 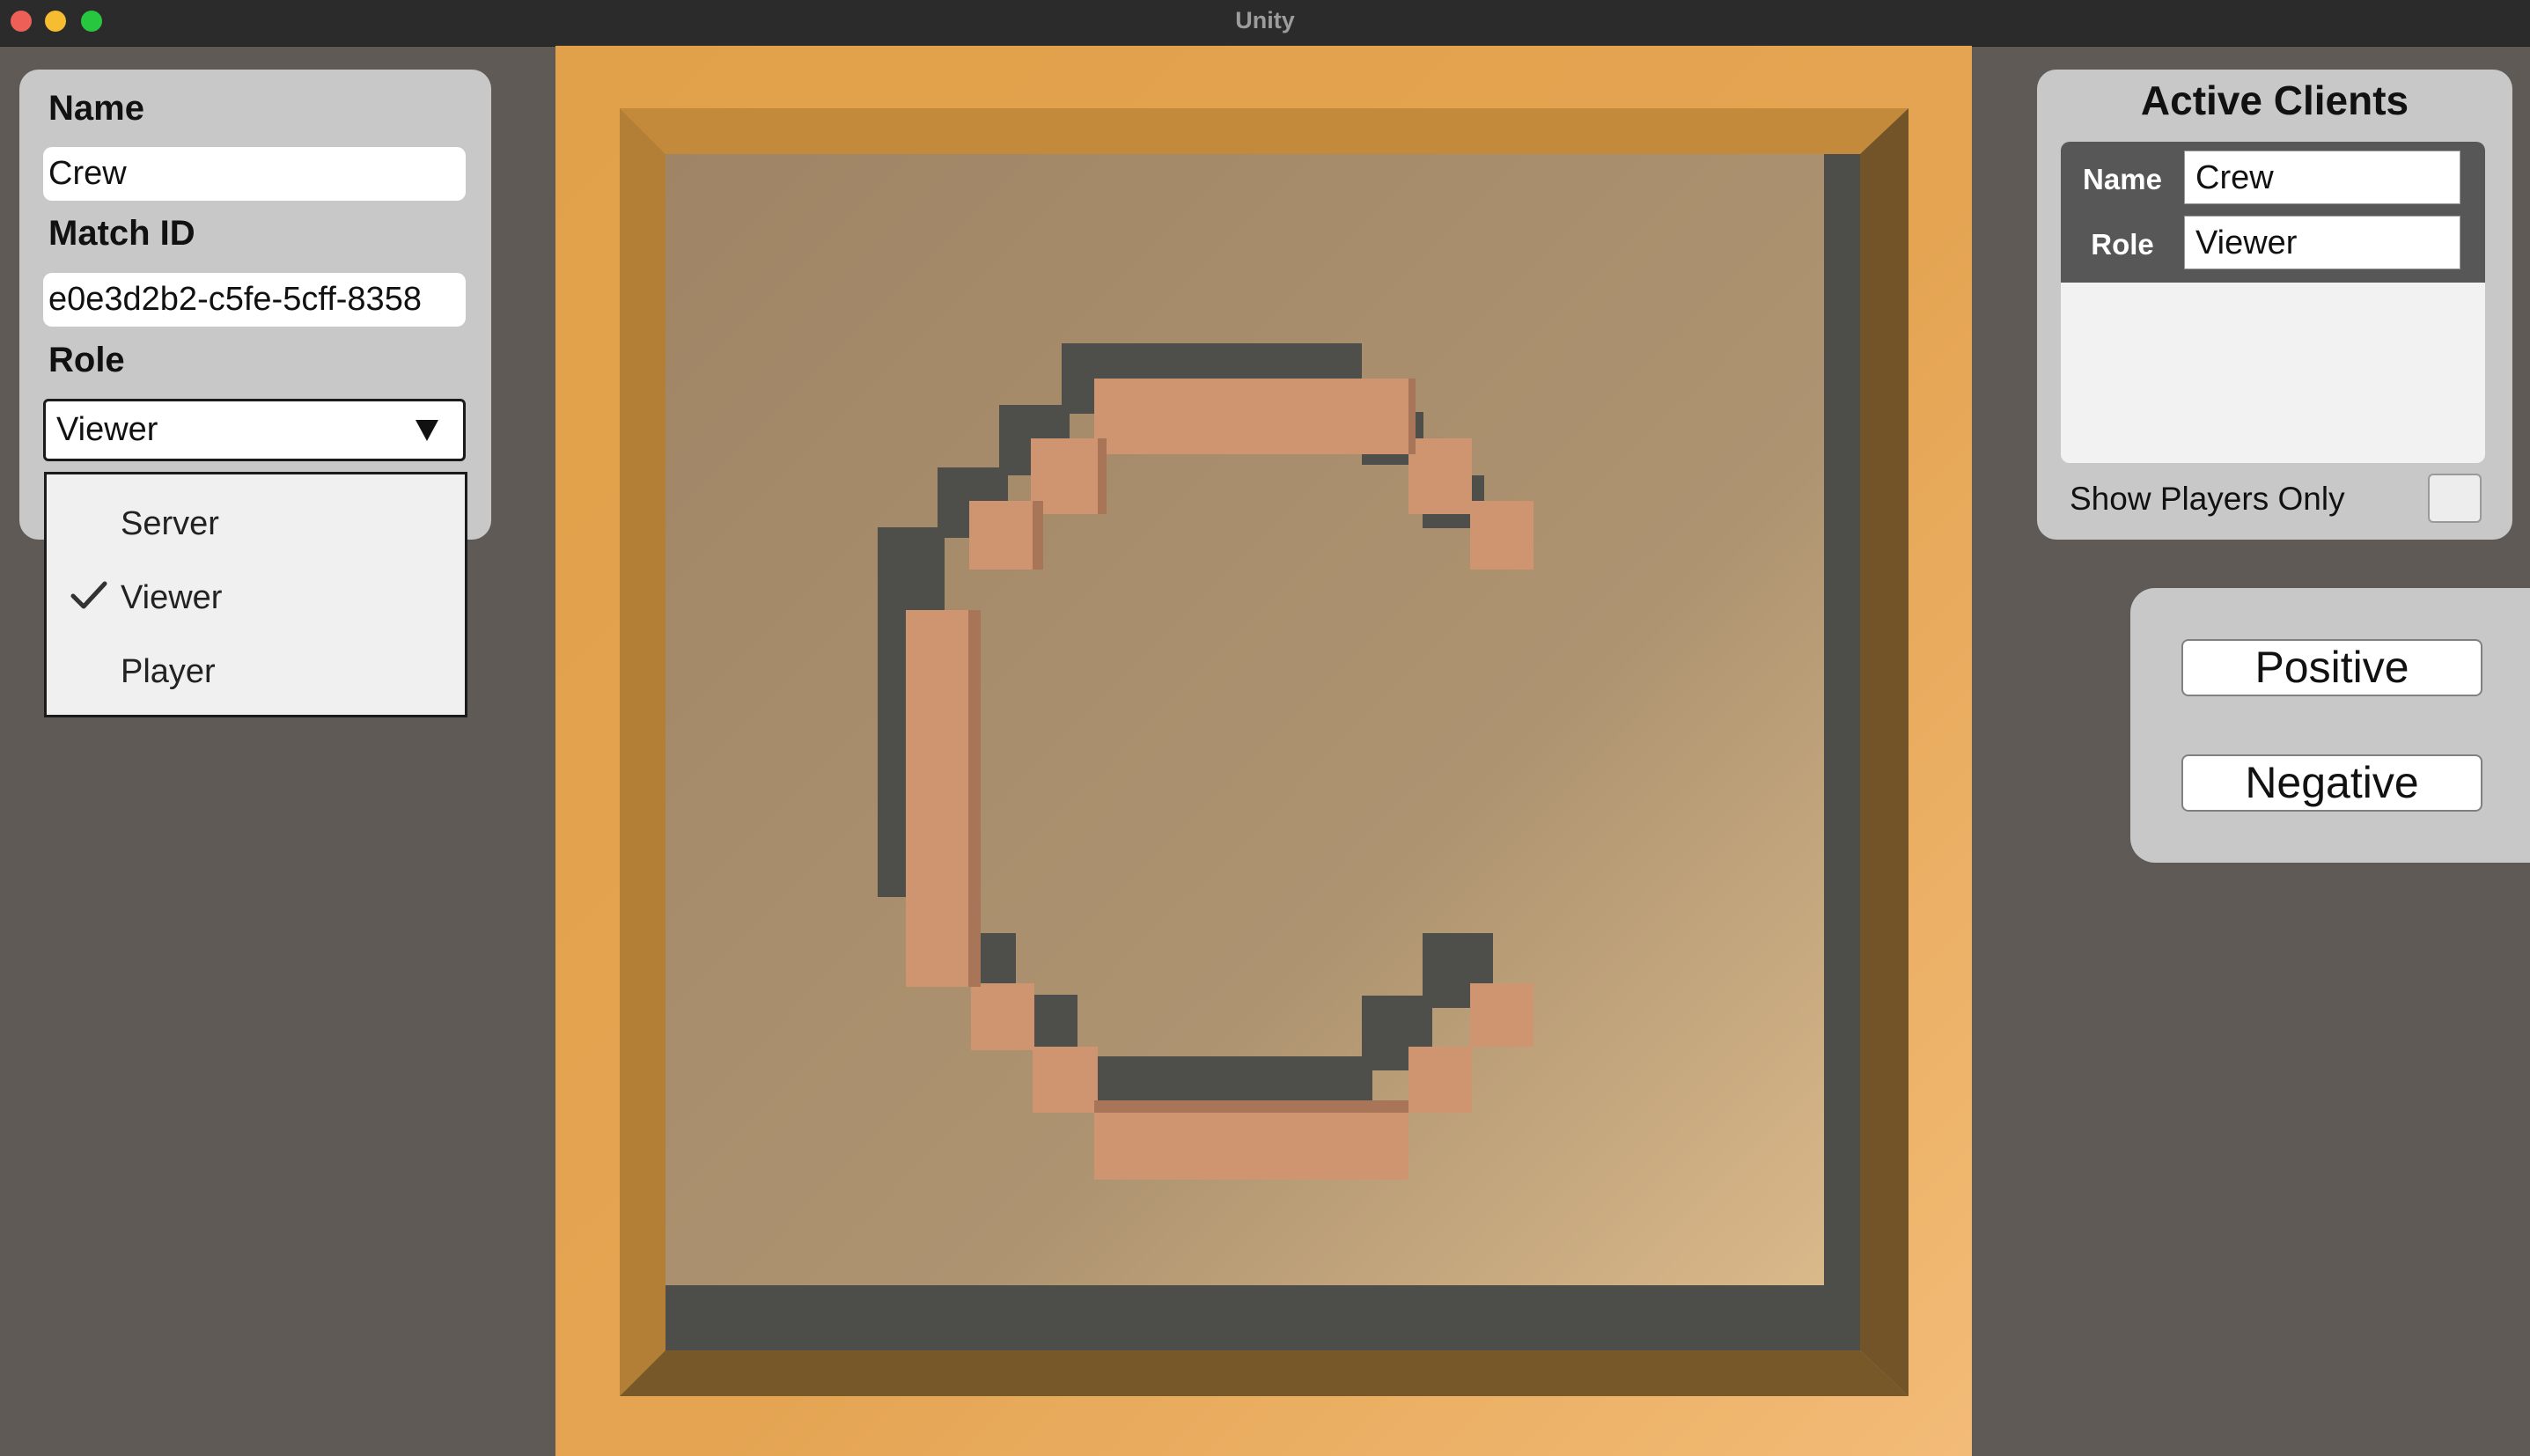 I want to click on frame-bottom-wall, so click(x=1265, y=1373).